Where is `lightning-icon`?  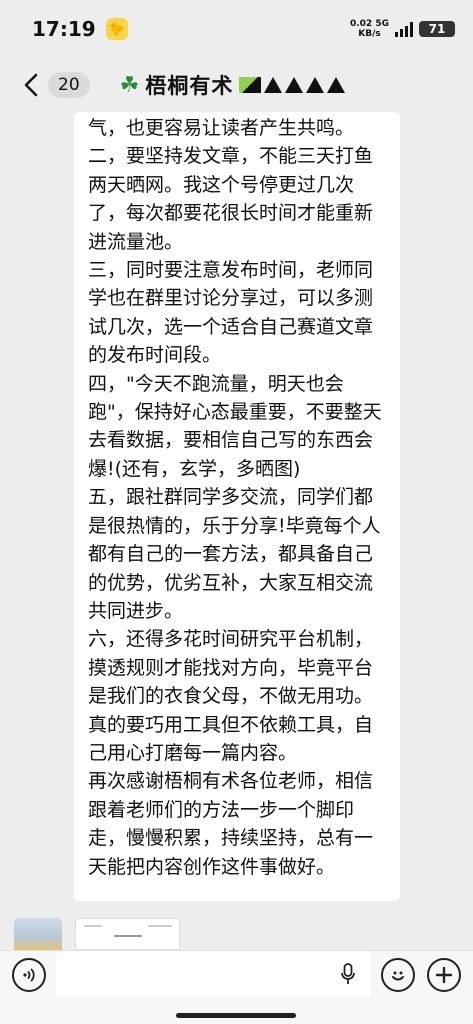
lightning-icon is located at coordinates (250, 85).